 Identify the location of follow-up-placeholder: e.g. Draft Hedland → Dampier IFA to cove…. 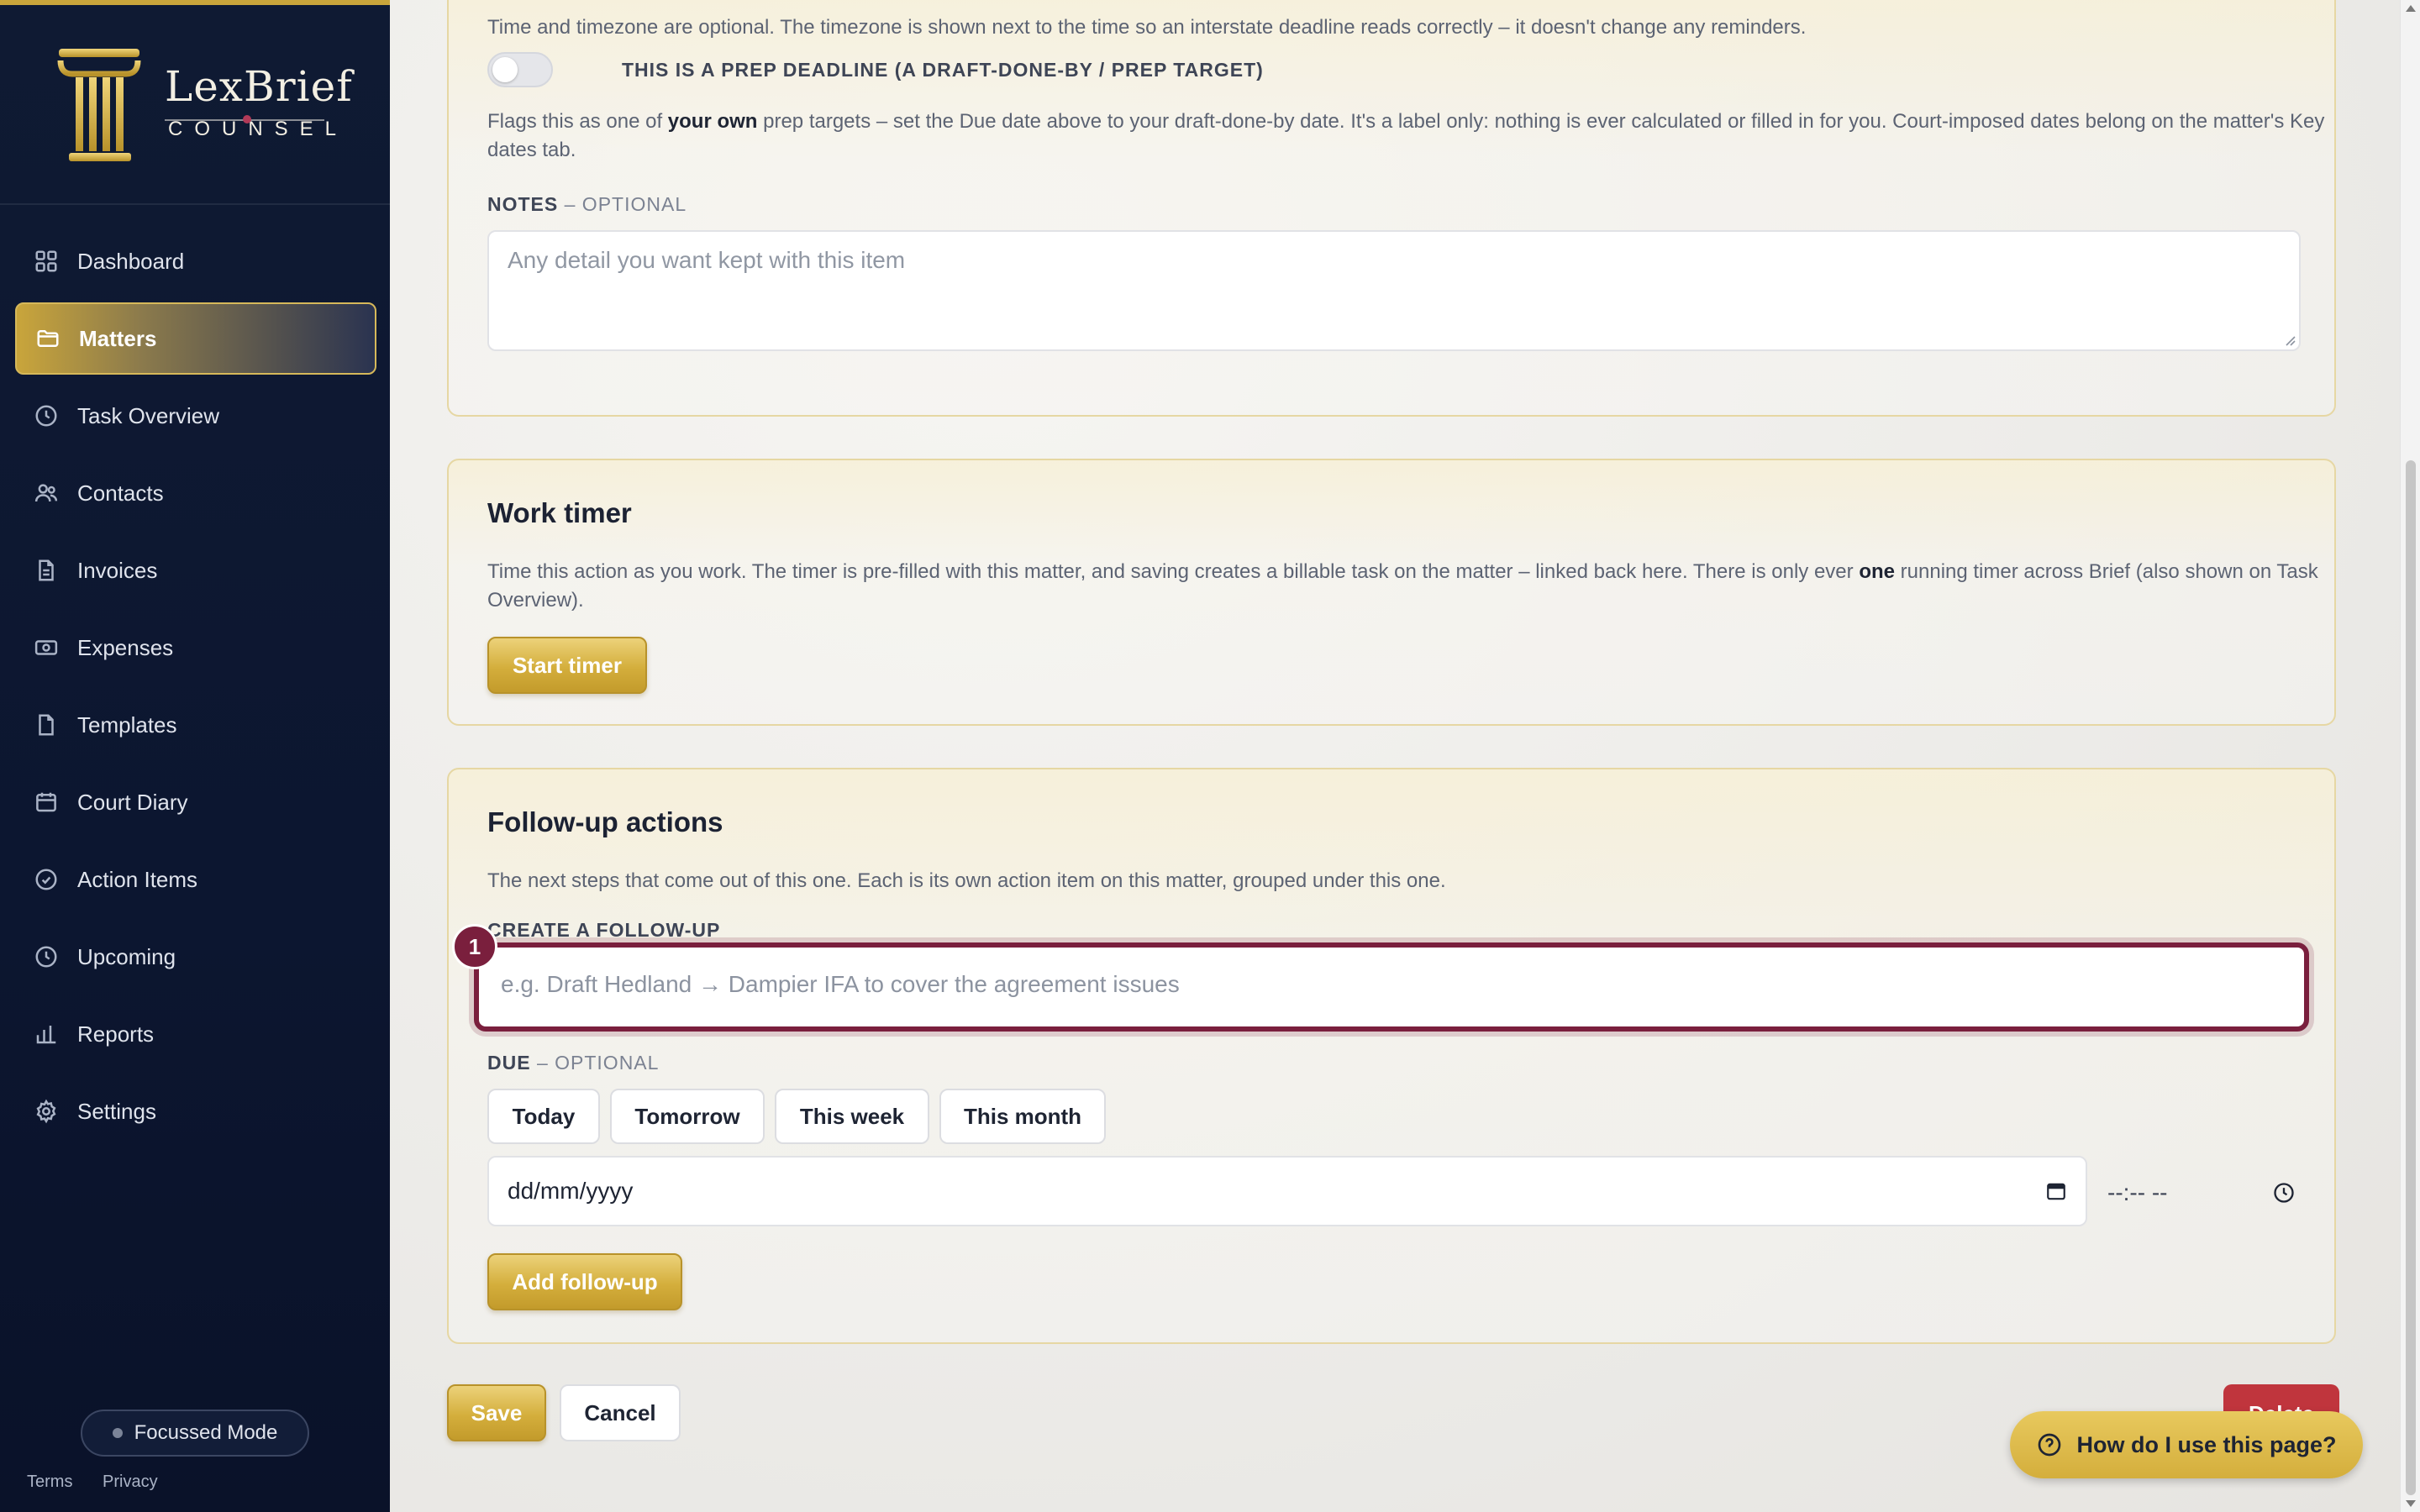
(840, 984).